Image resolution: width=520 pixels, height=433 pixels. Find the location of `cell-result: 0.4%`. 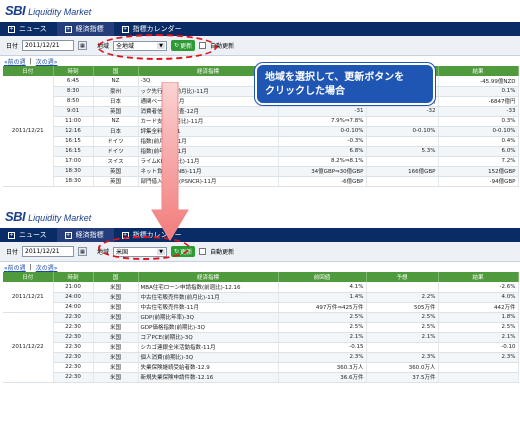

cell-result: 0.4% is located at coordinates (478, 141).